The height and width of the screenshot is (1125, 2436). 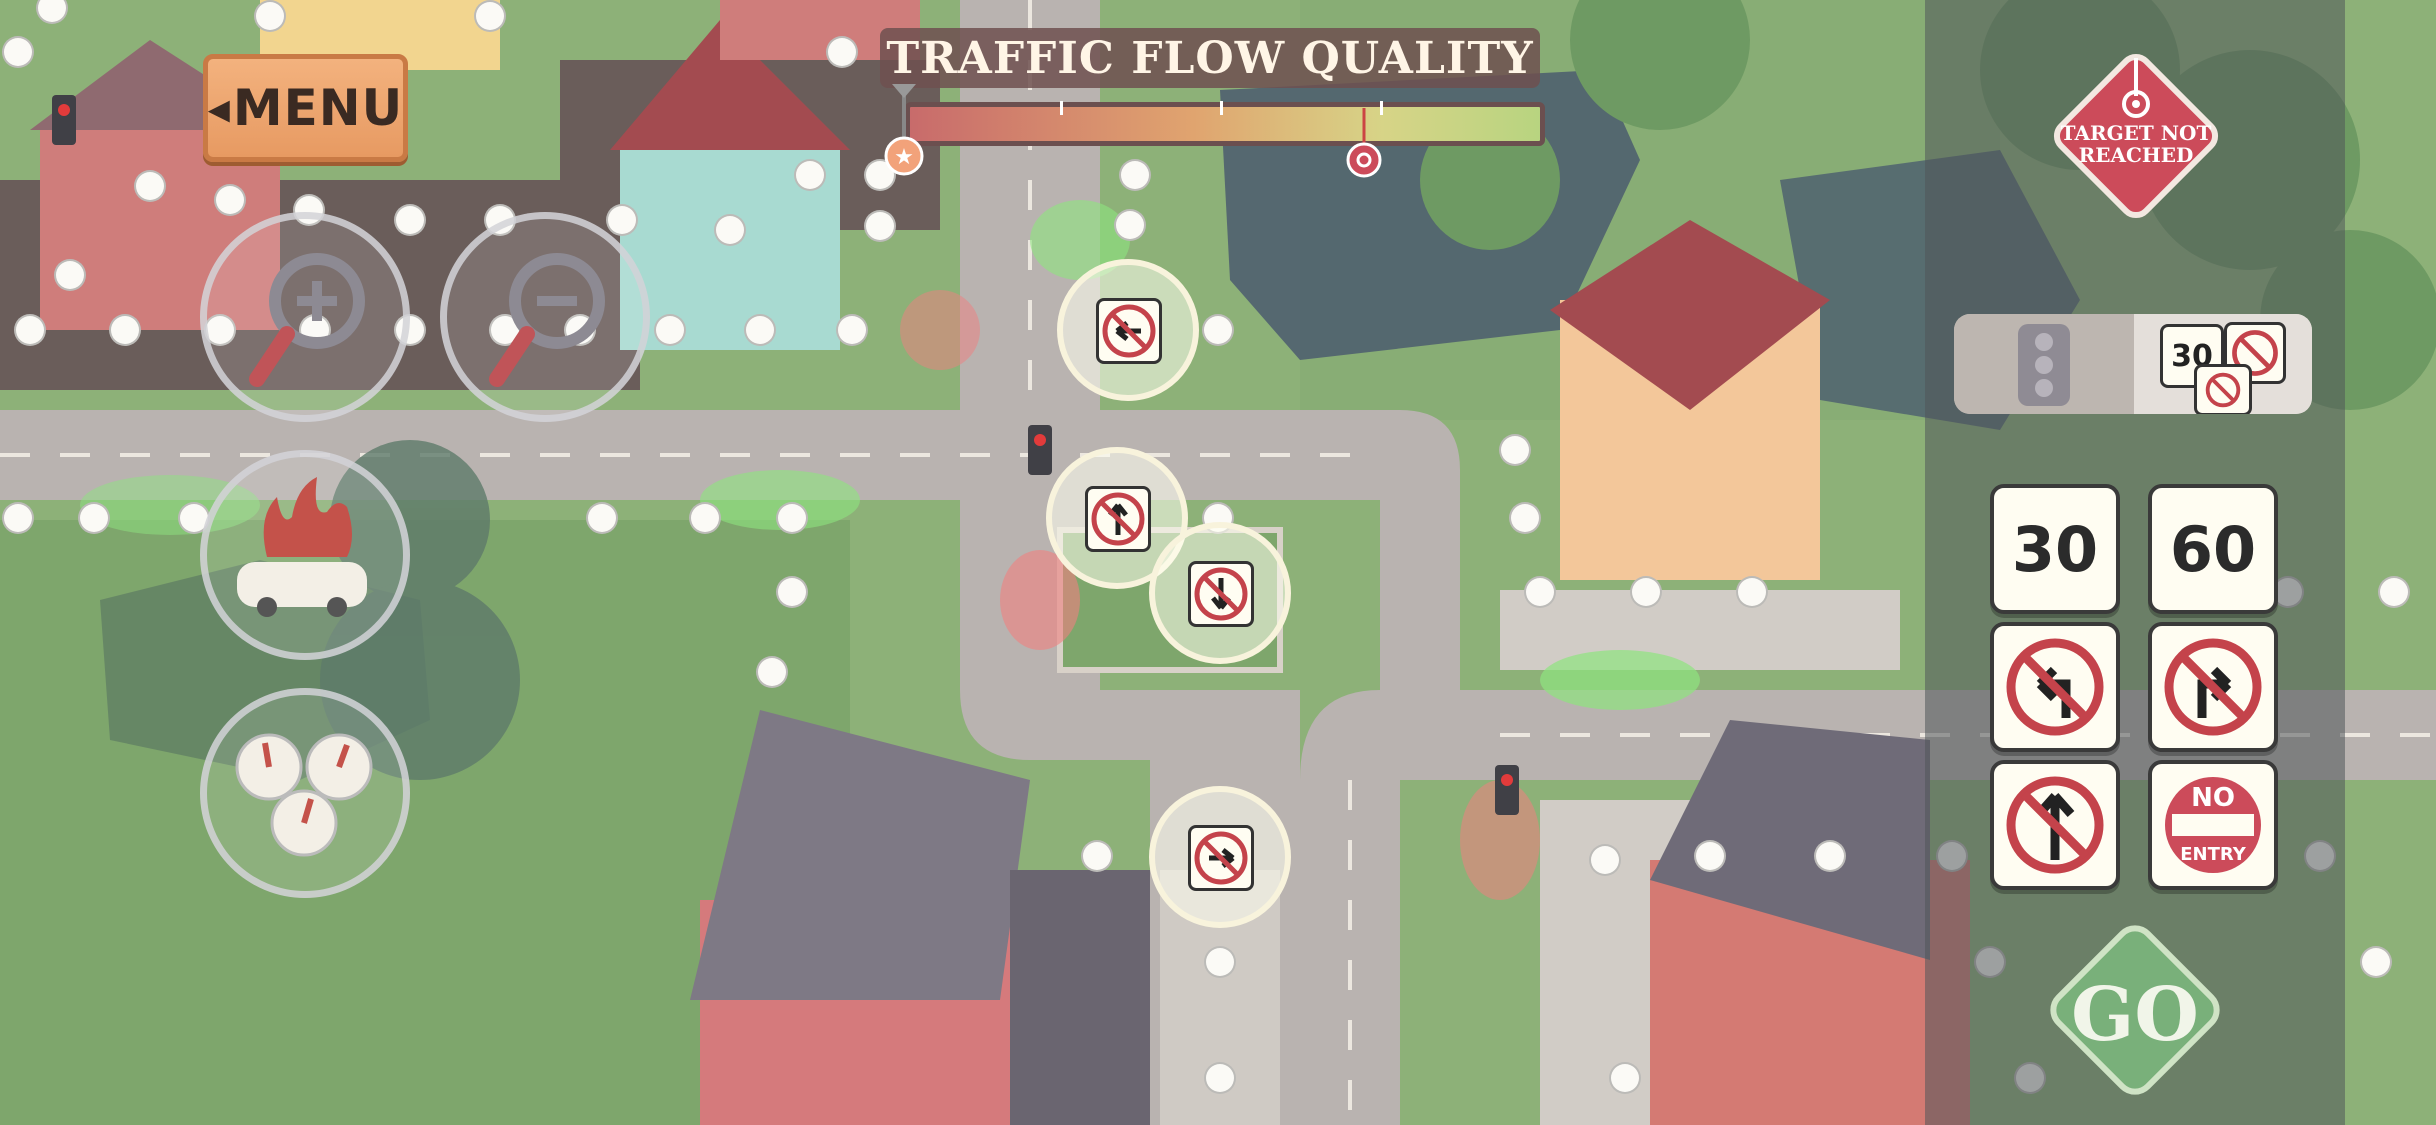 I want to click on placed-no-down-sign, so click(x=1220, y=593).